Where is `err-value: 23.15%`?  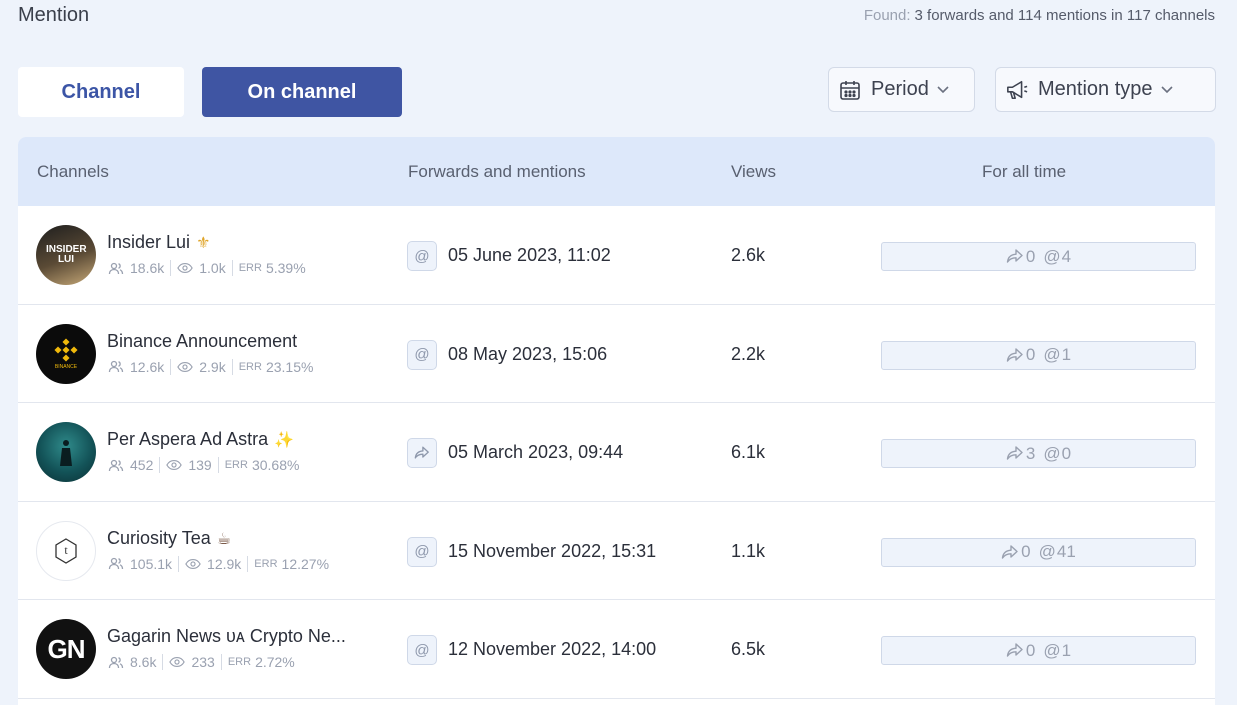
err-value: 23.15% is located at coordinates (289, 366).